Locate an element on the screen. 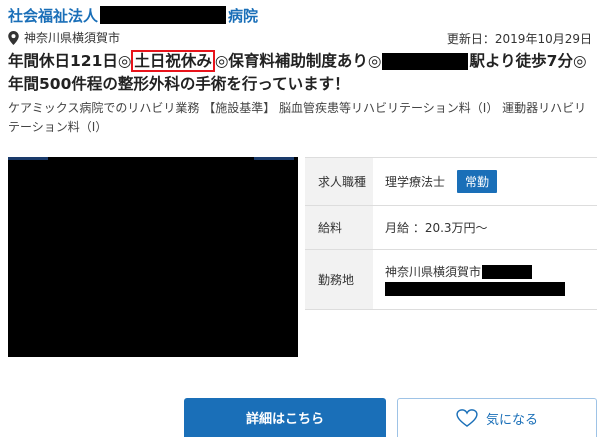  job-type-value-cell: 理学療法士 常勤 is located at coordinates (485, 181).